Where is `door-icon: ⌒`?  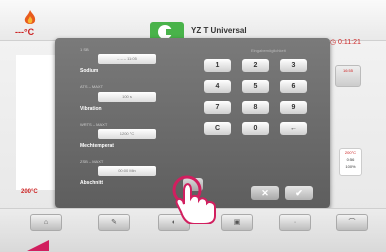 door-icon: ⌒ is located at coordinates (352, 222).